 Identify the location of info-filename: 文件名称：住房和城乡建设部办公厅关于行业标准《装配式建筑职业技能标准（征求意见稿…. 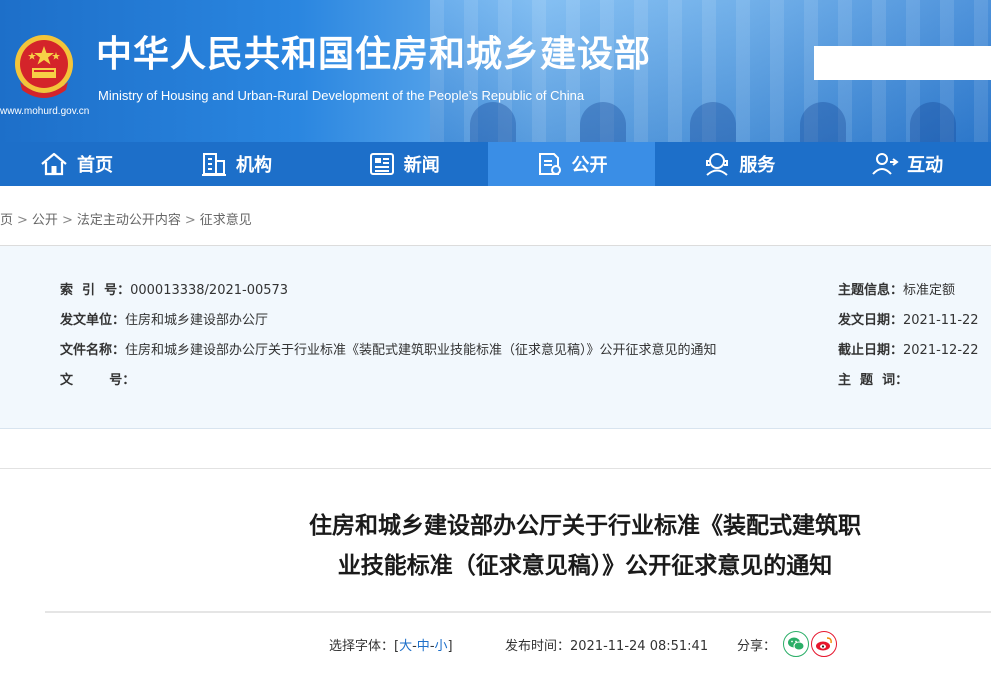
(388, 348).